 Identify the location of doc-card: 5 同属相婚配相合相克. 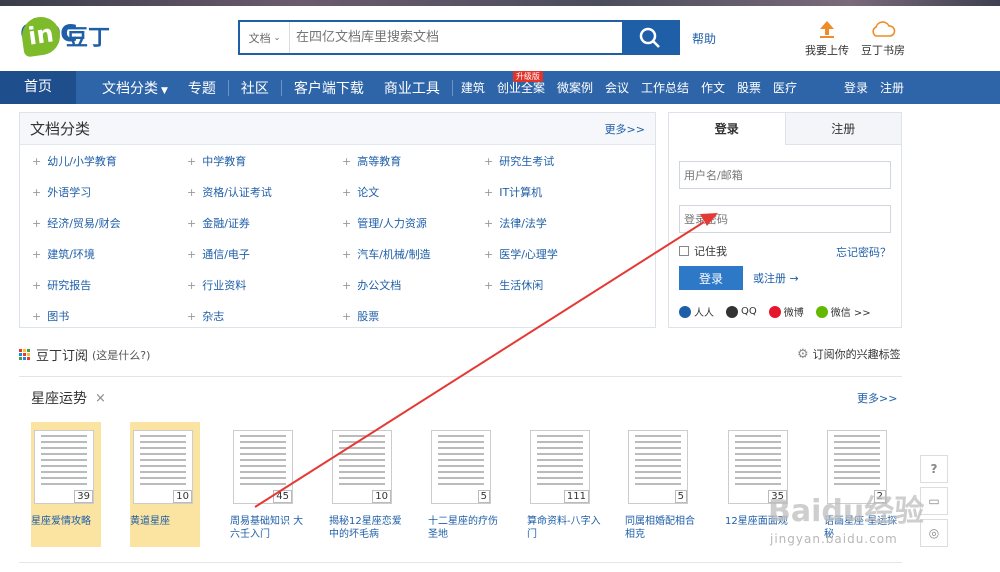
(660, 484).